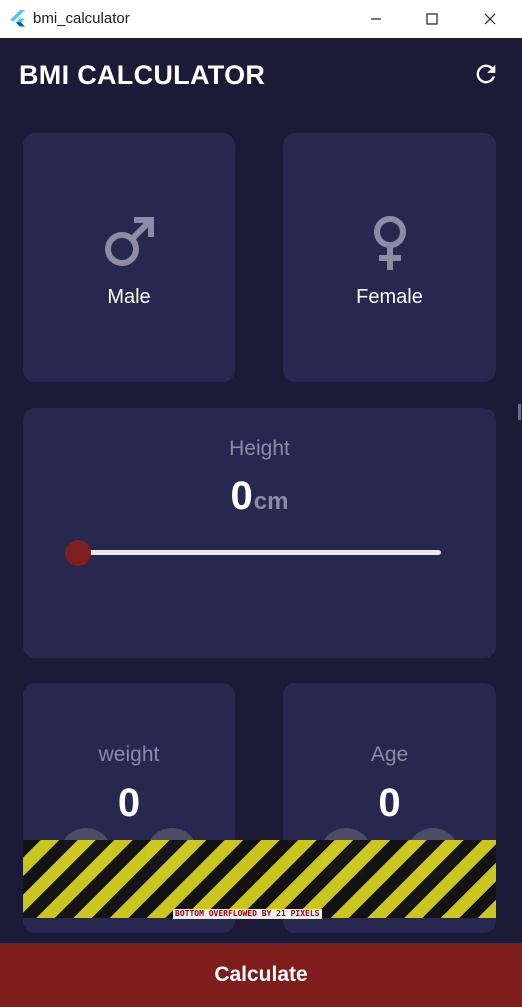 This screenshot has width=522, height=1007. I want to click on window-titlebar: bmi_calculator, so click(261, 19).